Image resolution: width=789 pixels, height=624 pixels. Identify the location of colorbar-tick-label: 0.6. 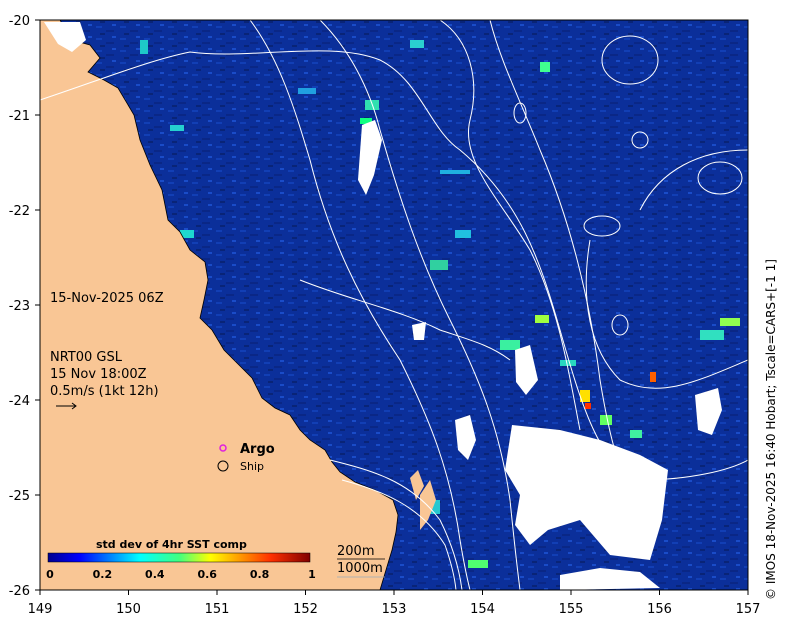
(207, 574).